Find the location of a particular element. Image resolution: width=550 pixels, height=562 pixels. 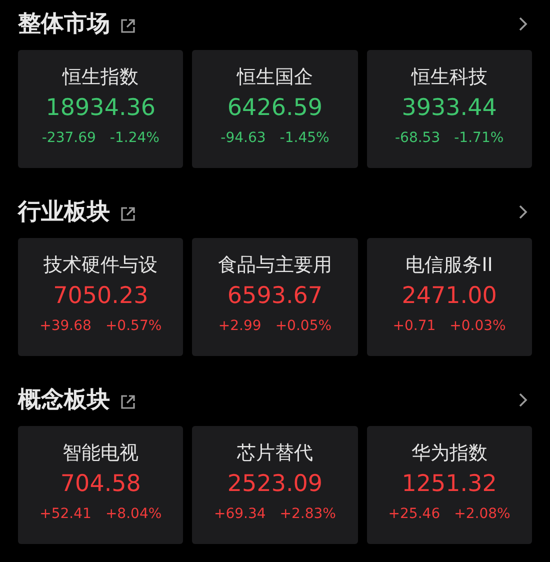

change-percent: +0.03% is located at coordinates (478, 326).